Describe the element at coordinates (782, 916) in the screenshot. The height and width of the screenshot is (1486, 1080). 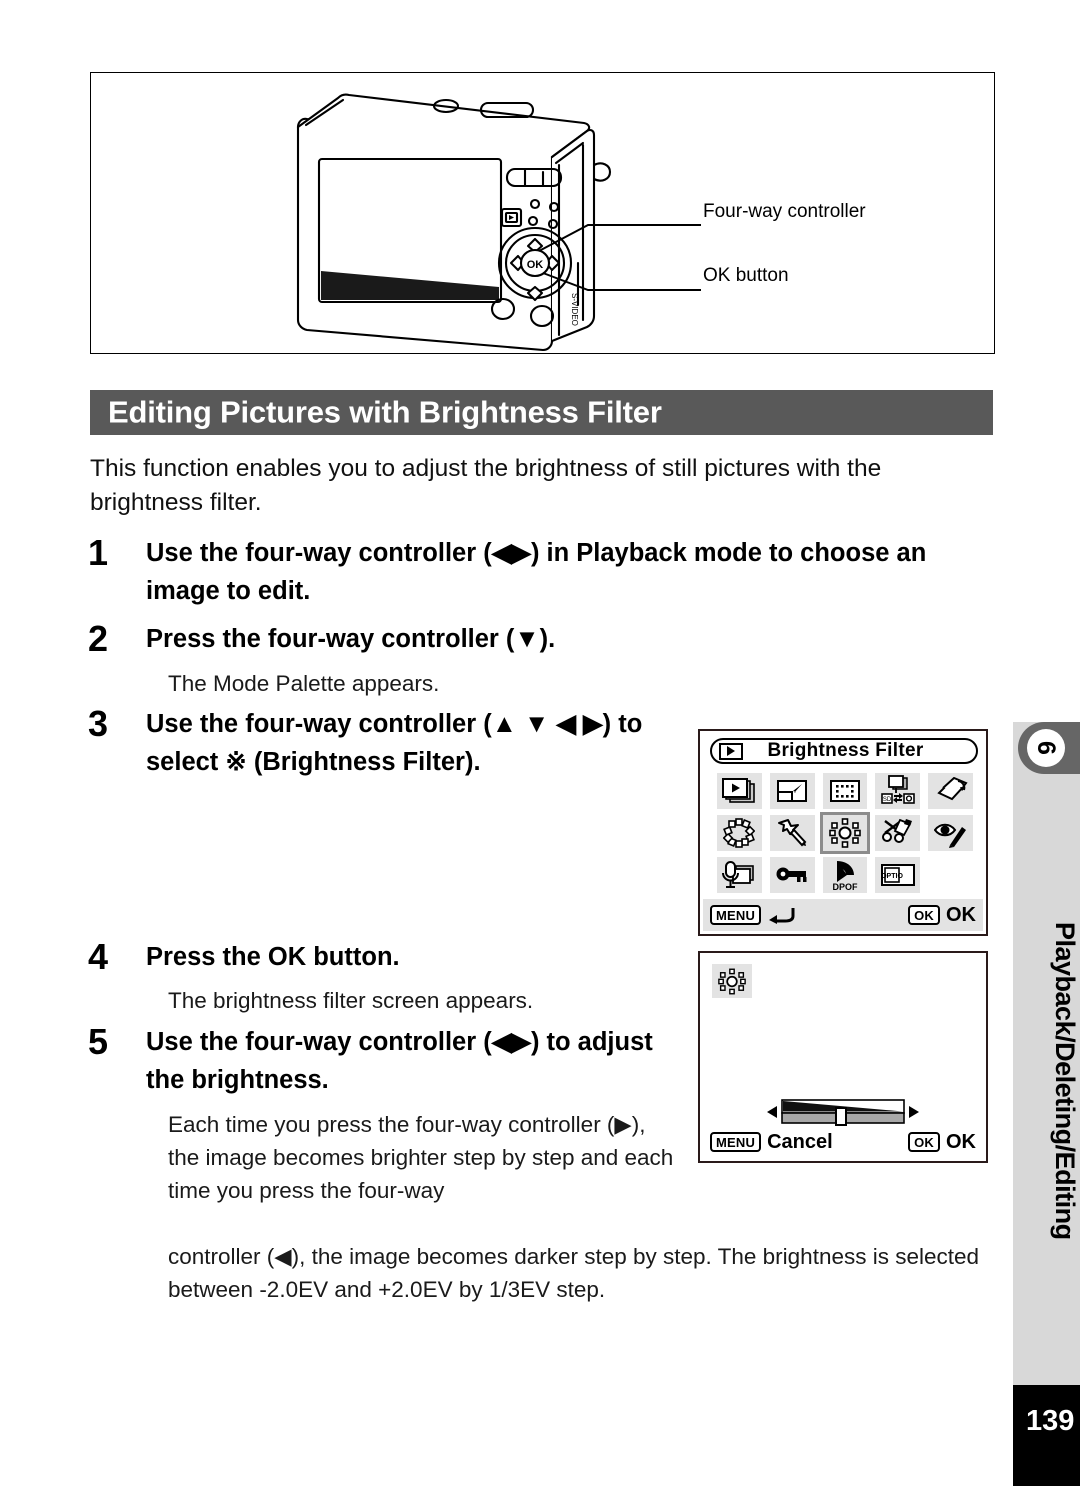
I see `back-arrow-icon` at that location.